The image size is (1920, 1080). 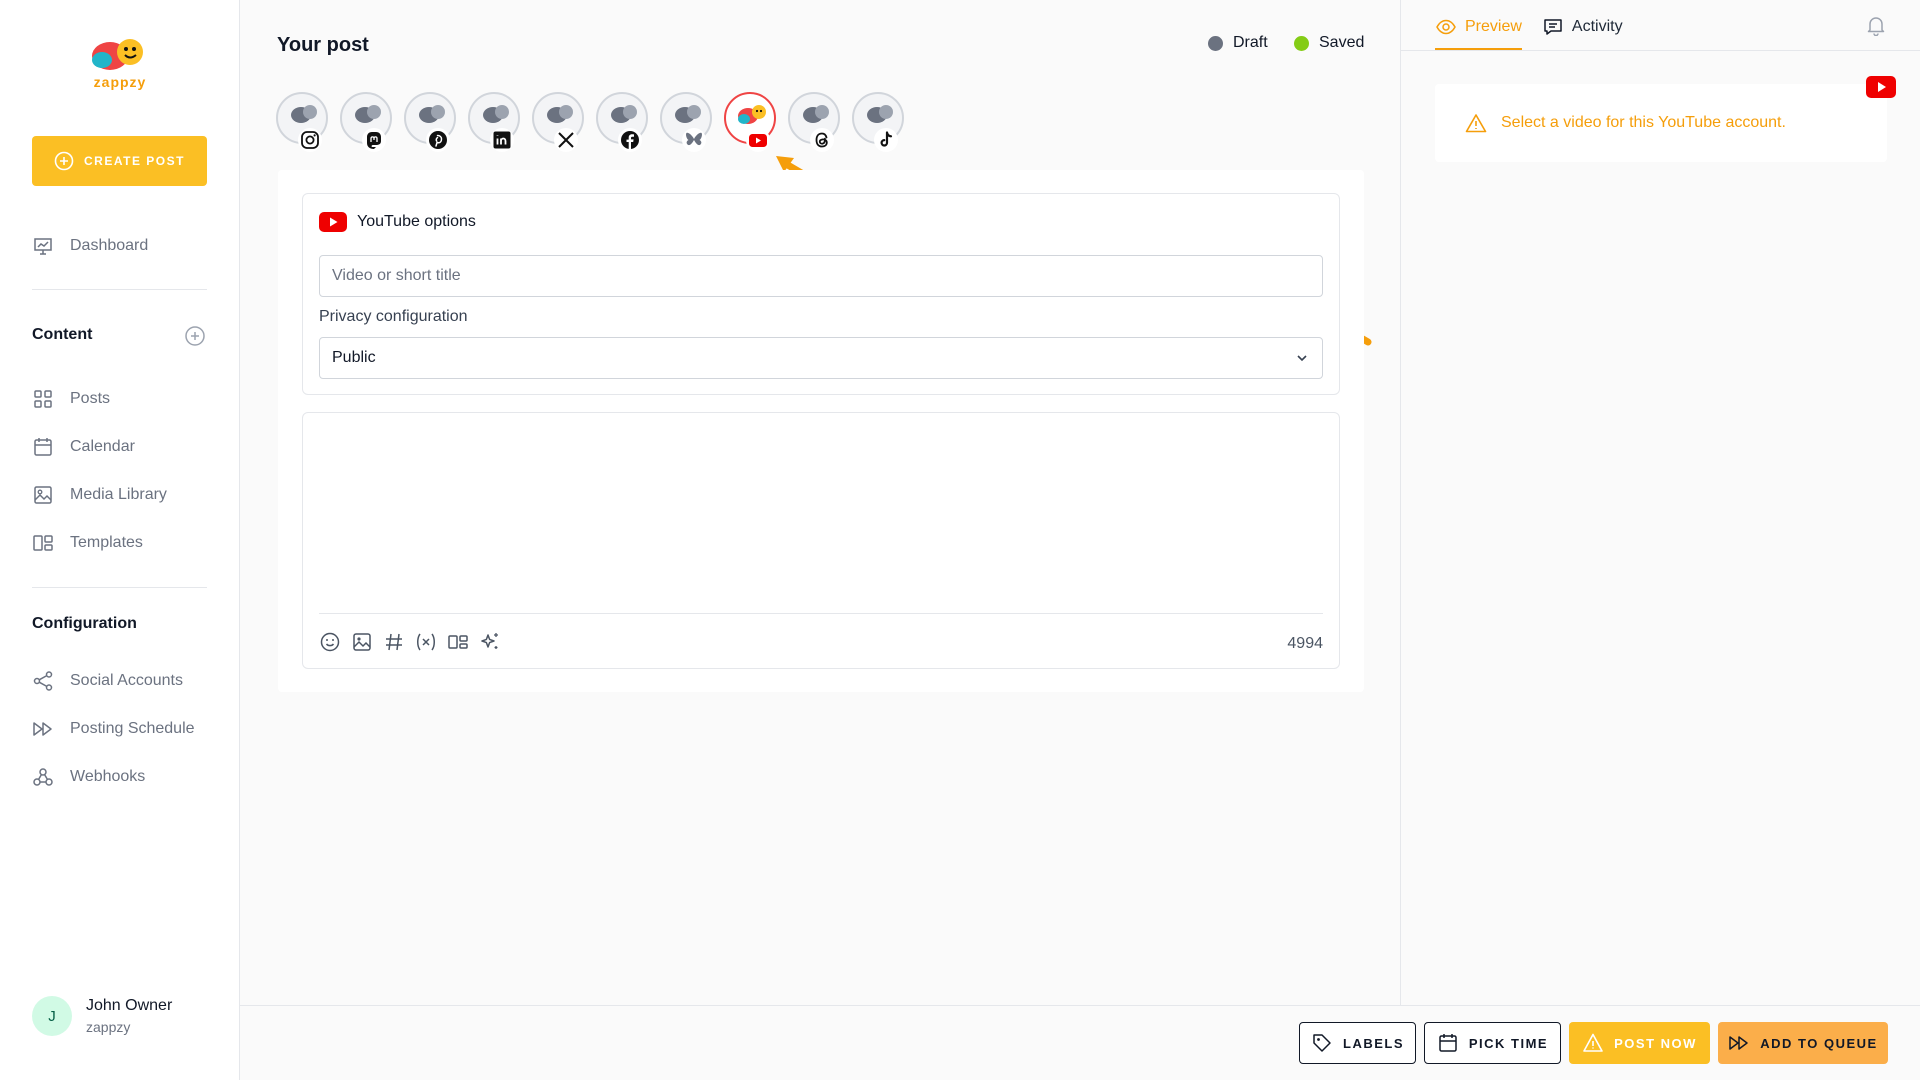 I want to click on add-to-queue-button-label: ADD TO QUEUE, so click(x=1819, y=1043).